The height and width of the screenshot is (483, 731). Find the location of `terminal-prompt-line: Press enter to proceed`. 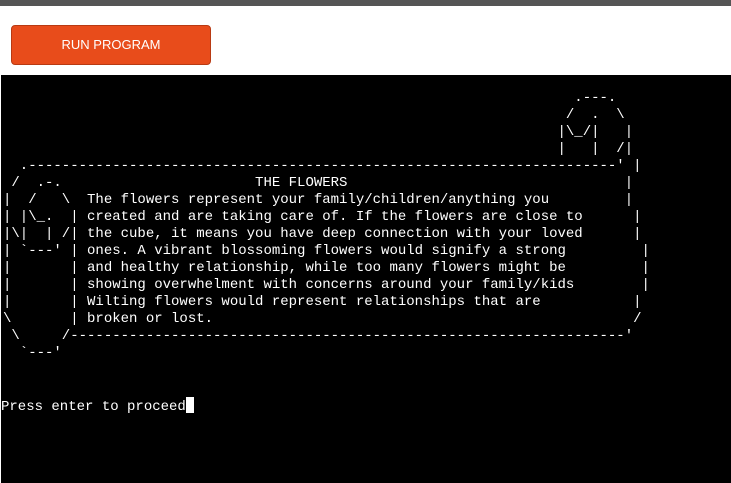

terminal-prompt-line: Press enter to proceed is located at coordinates (97, 406).